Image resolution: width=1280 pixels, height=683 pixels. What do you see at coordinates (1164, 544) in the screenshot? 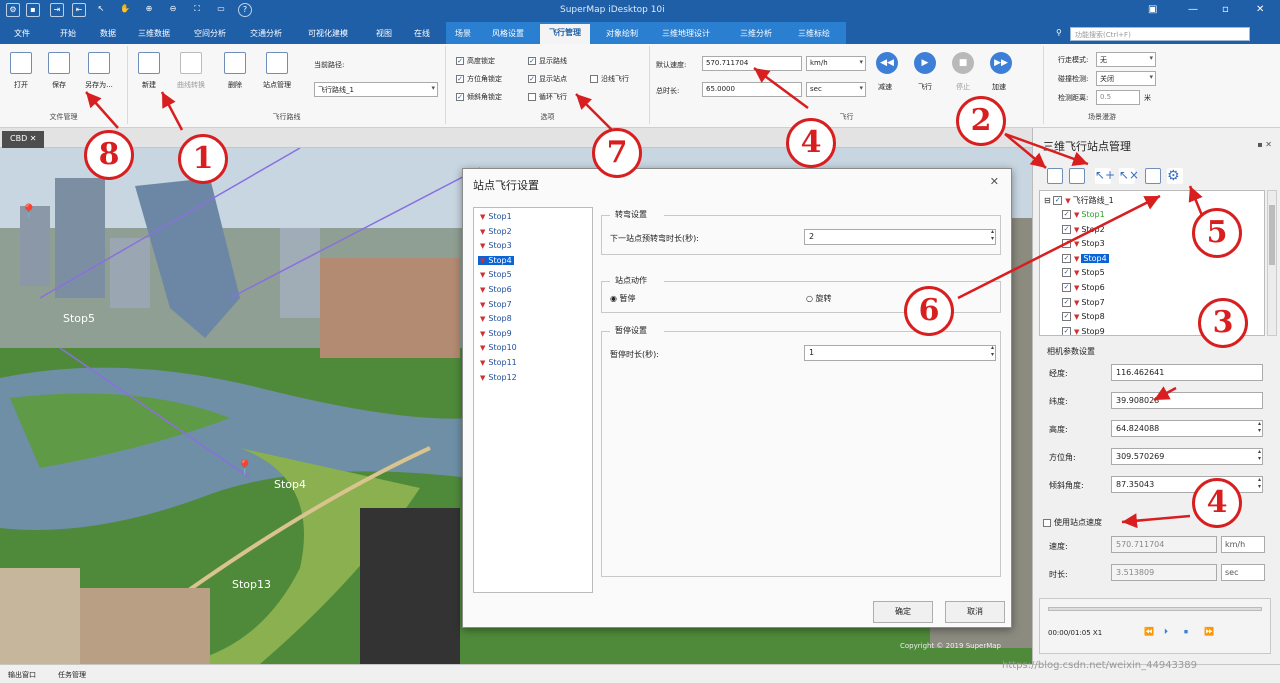
I see `speed-input: 570.711704` at bounding box center [1164, 544].